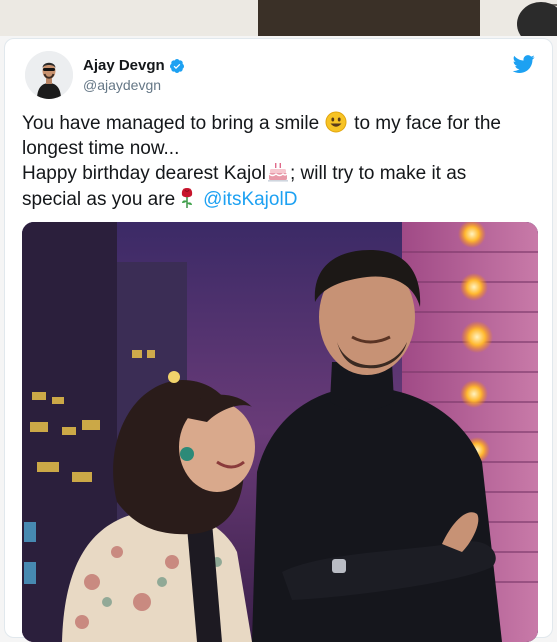  What do you see at coordinates (124, 65) in the screenshot?
I see `author-name: Ajay Devgn` at bounding box center [124, 65].